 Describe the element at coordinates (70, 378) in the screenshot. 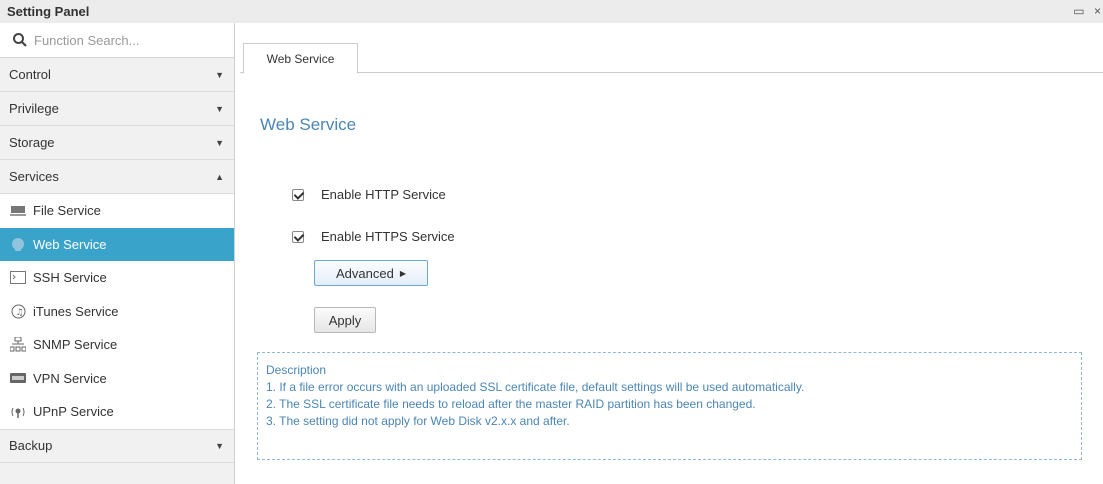

I see `sidebar-item-label: VPN Service` at that location.